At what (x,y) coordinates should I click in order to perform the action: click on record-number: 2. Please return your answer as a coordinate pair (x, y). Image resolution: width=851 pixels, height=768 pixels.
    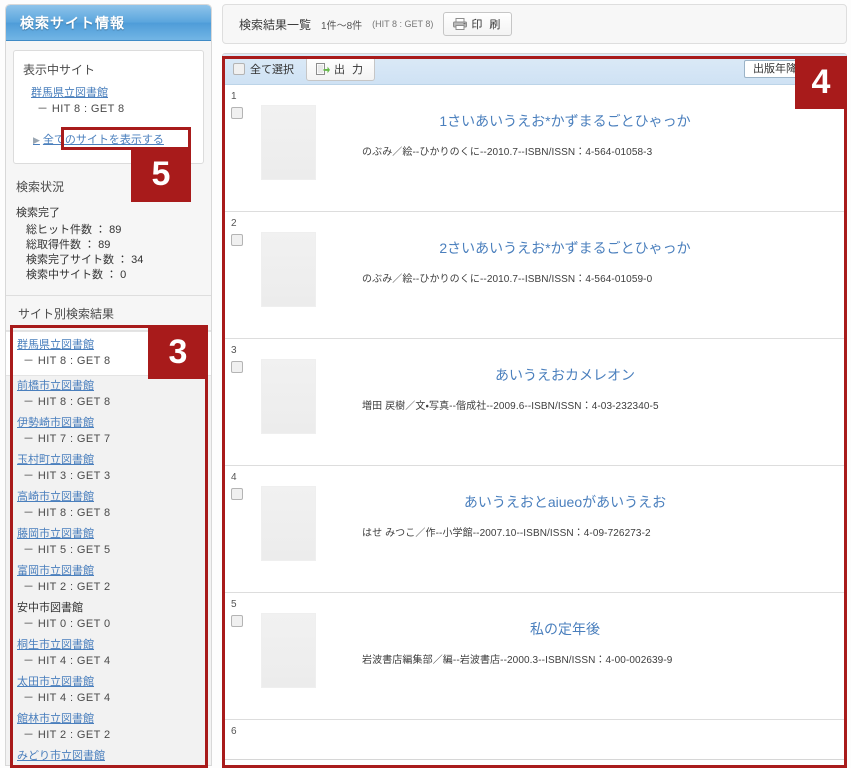
    Looking at the image, I should click on (234, 223).